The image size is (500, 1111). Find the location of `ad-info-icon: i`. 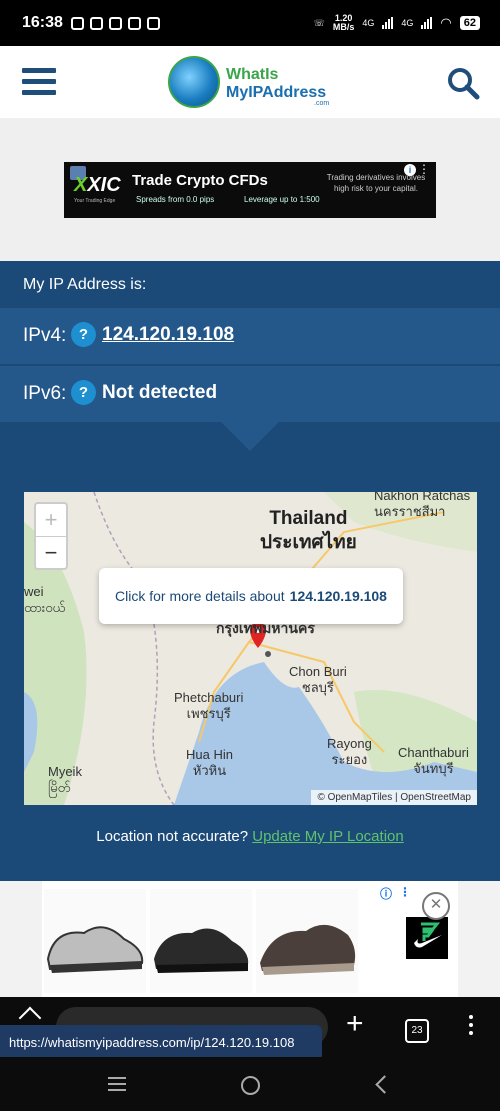

ad-info-icon: i is located at coordinates (410, 170).